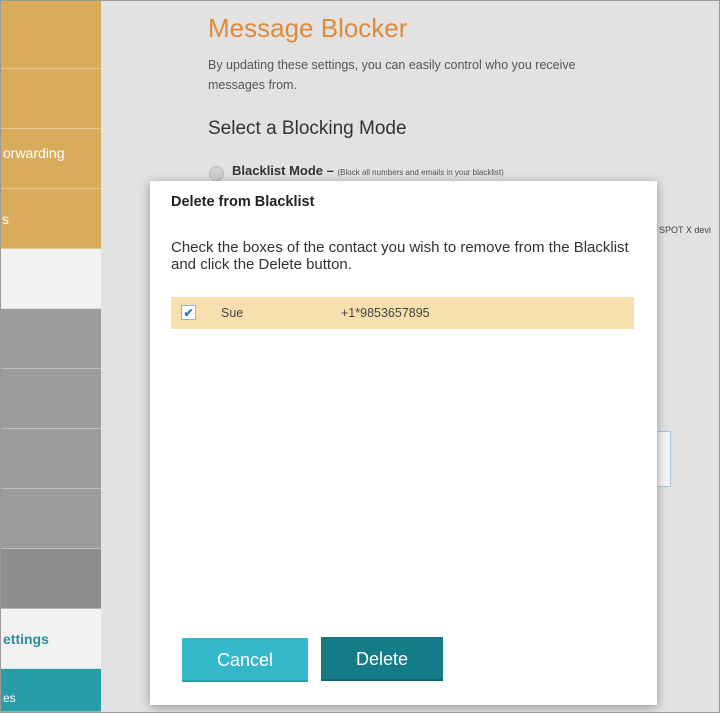 The width and height of the screenshot is (720, 713). Describe the element at coordinates (307, 128) in the screenshot. I see `section-title: Select a Blocking Mode` at that location.